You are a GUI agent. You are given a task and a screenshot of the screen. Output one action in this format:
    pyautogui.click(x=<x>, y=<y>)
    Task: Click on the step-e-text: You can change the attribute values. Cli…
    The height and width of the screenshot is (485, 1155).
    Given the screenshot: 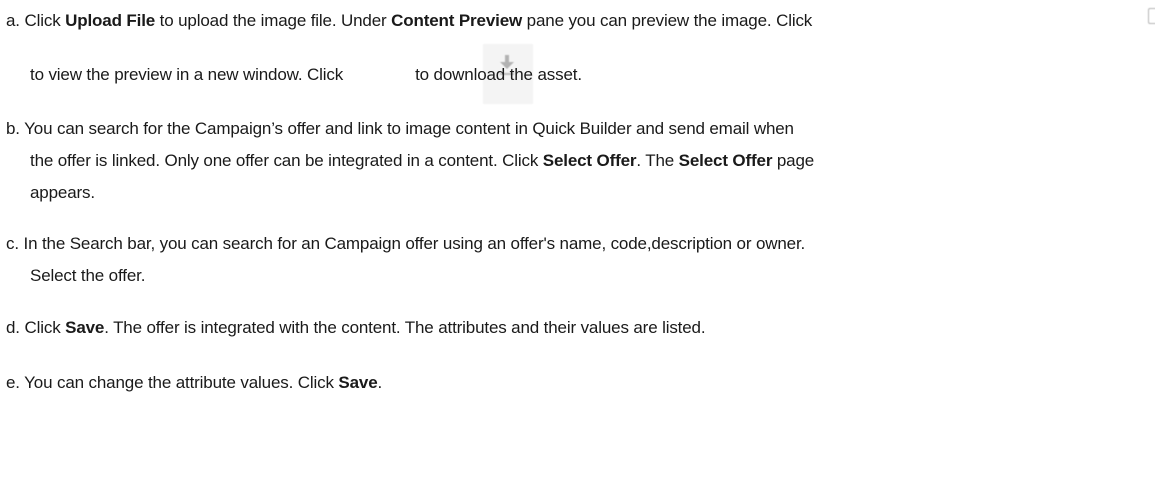 What is the action you would take?
    pyautogui.click(x=181, y=382)
    